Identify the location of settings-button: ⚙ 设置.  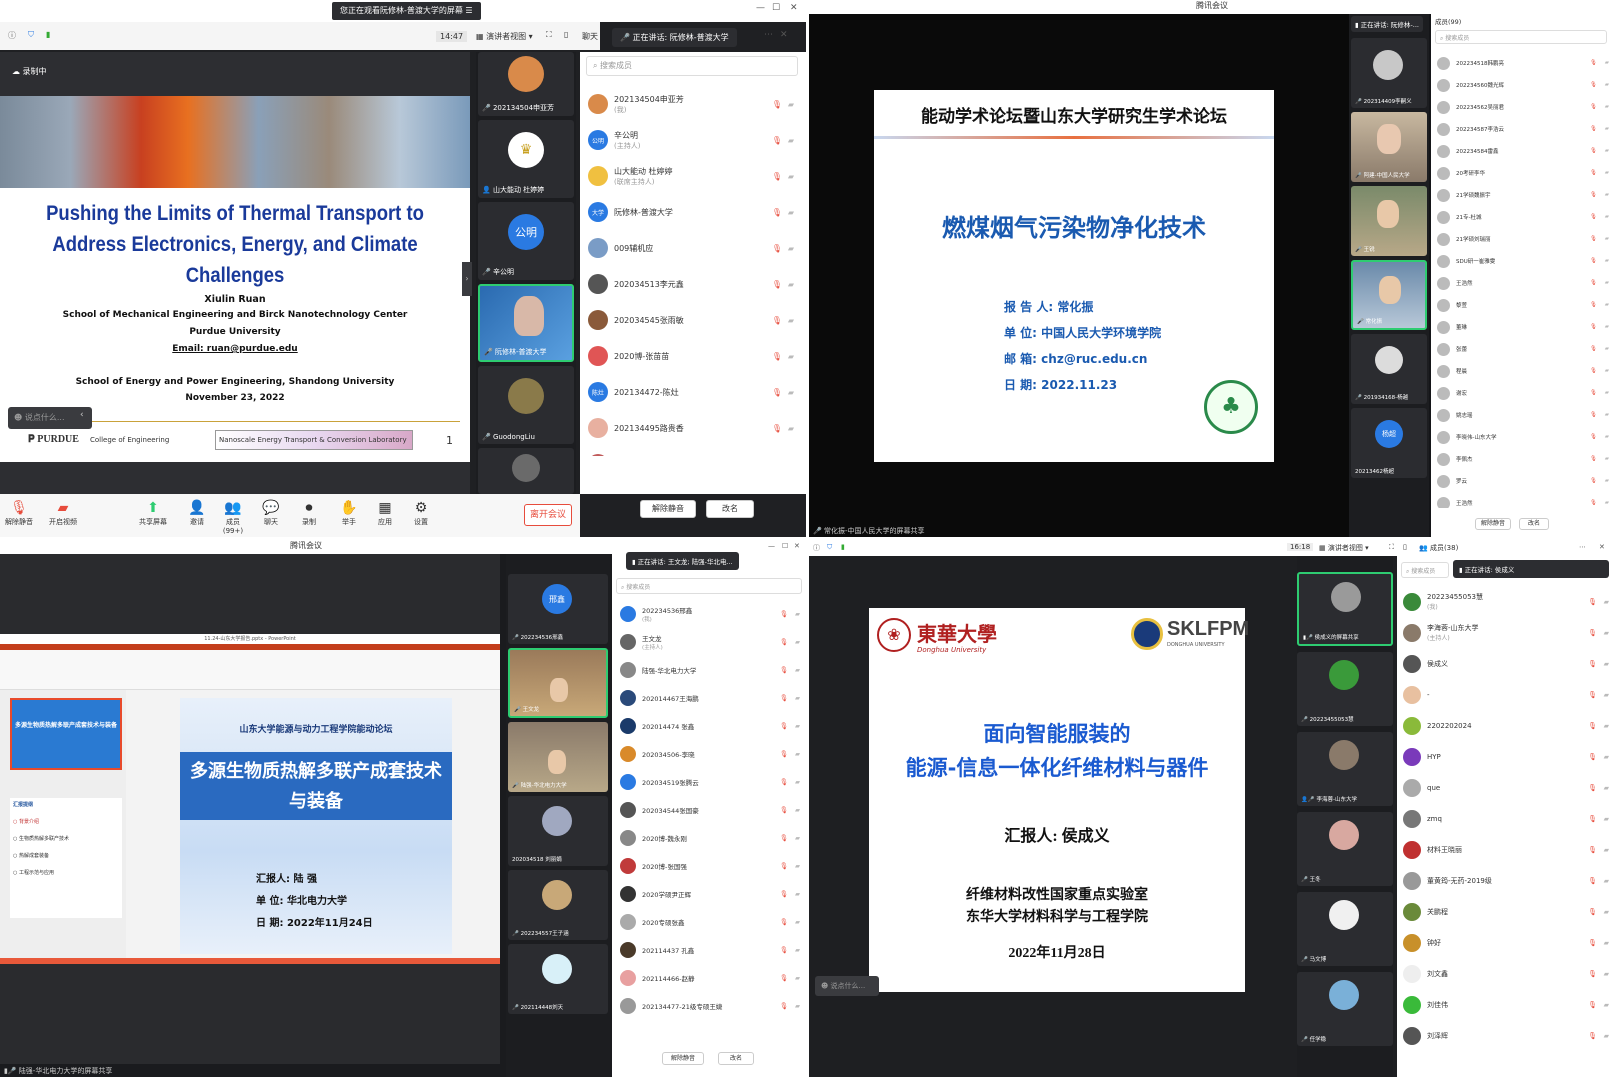
(421, 513).